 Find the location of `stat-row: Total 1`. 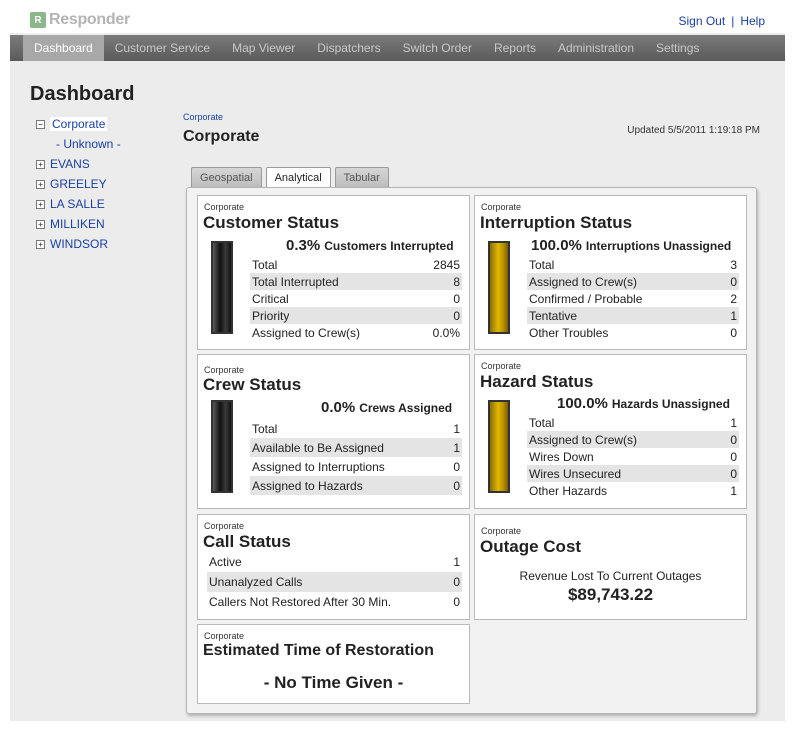

stat-row: Total 1 is located at coordinates (356, 428).